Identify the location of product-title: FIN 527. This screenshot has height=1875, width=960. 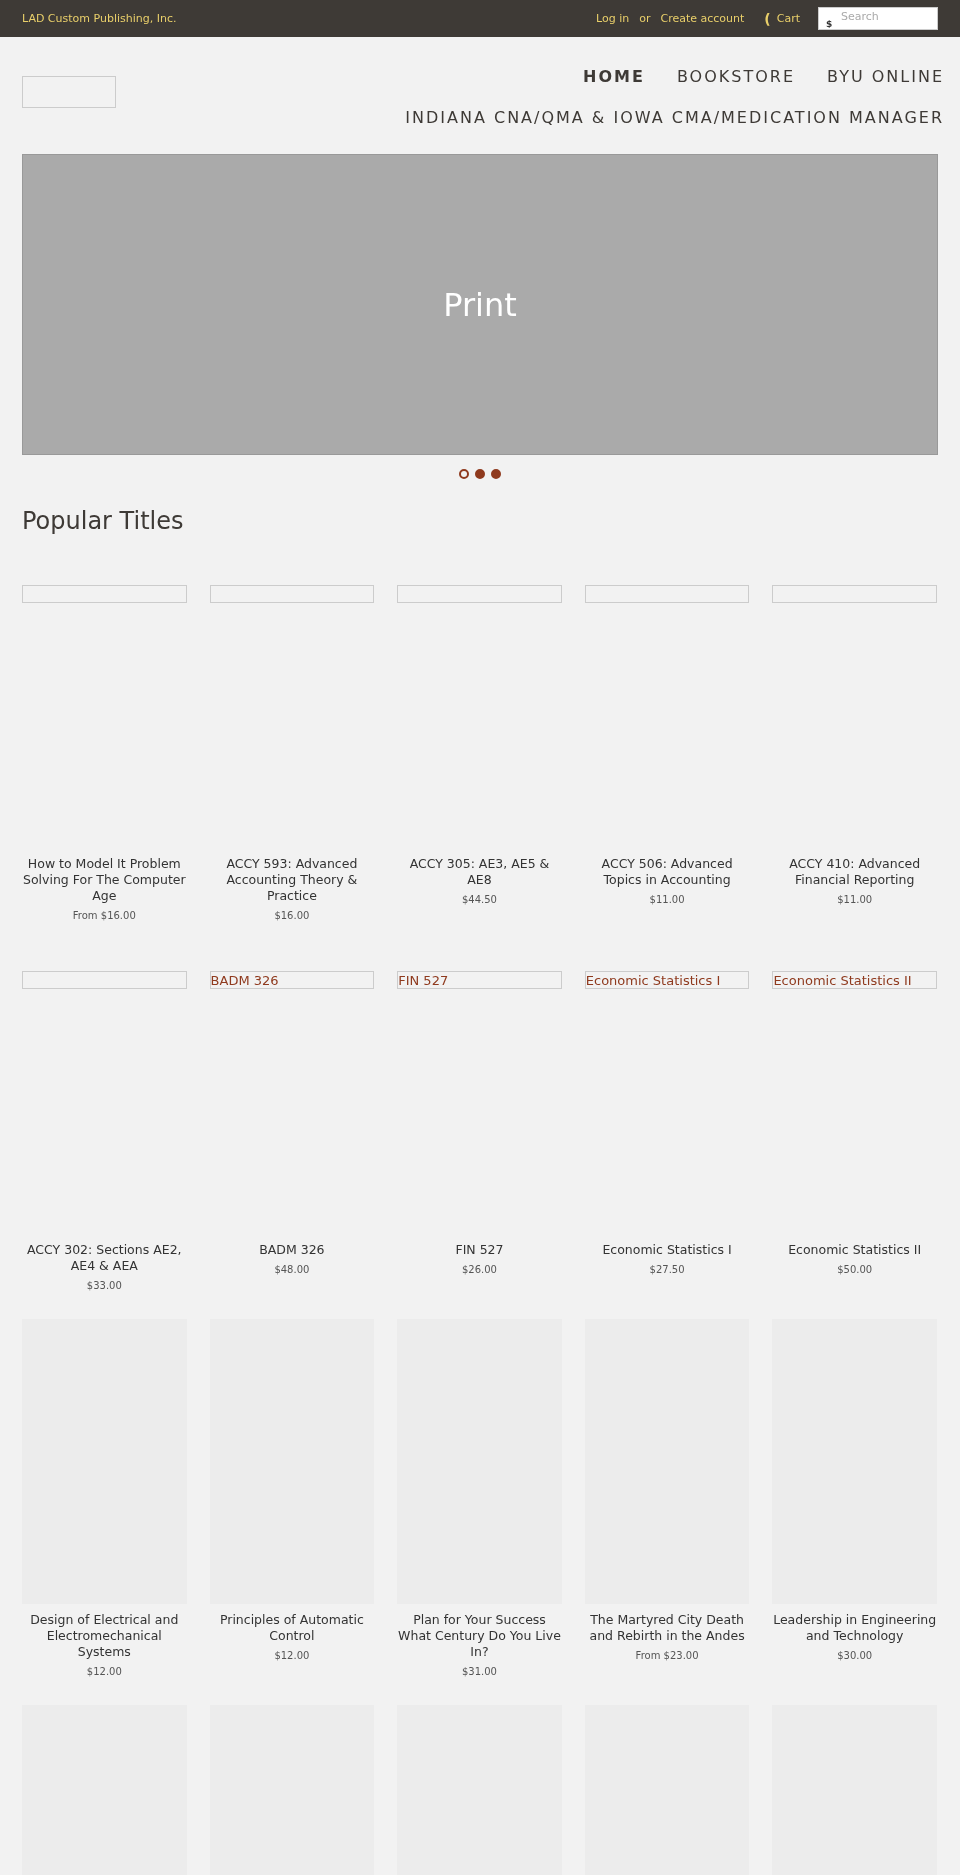
(479, 1250).